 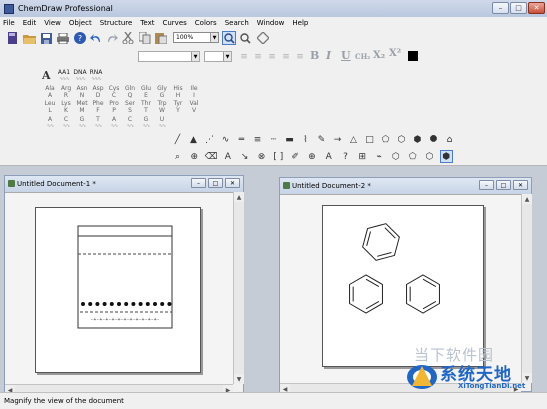 I want to click on font-select: ▼, so click(x=169, y=56).